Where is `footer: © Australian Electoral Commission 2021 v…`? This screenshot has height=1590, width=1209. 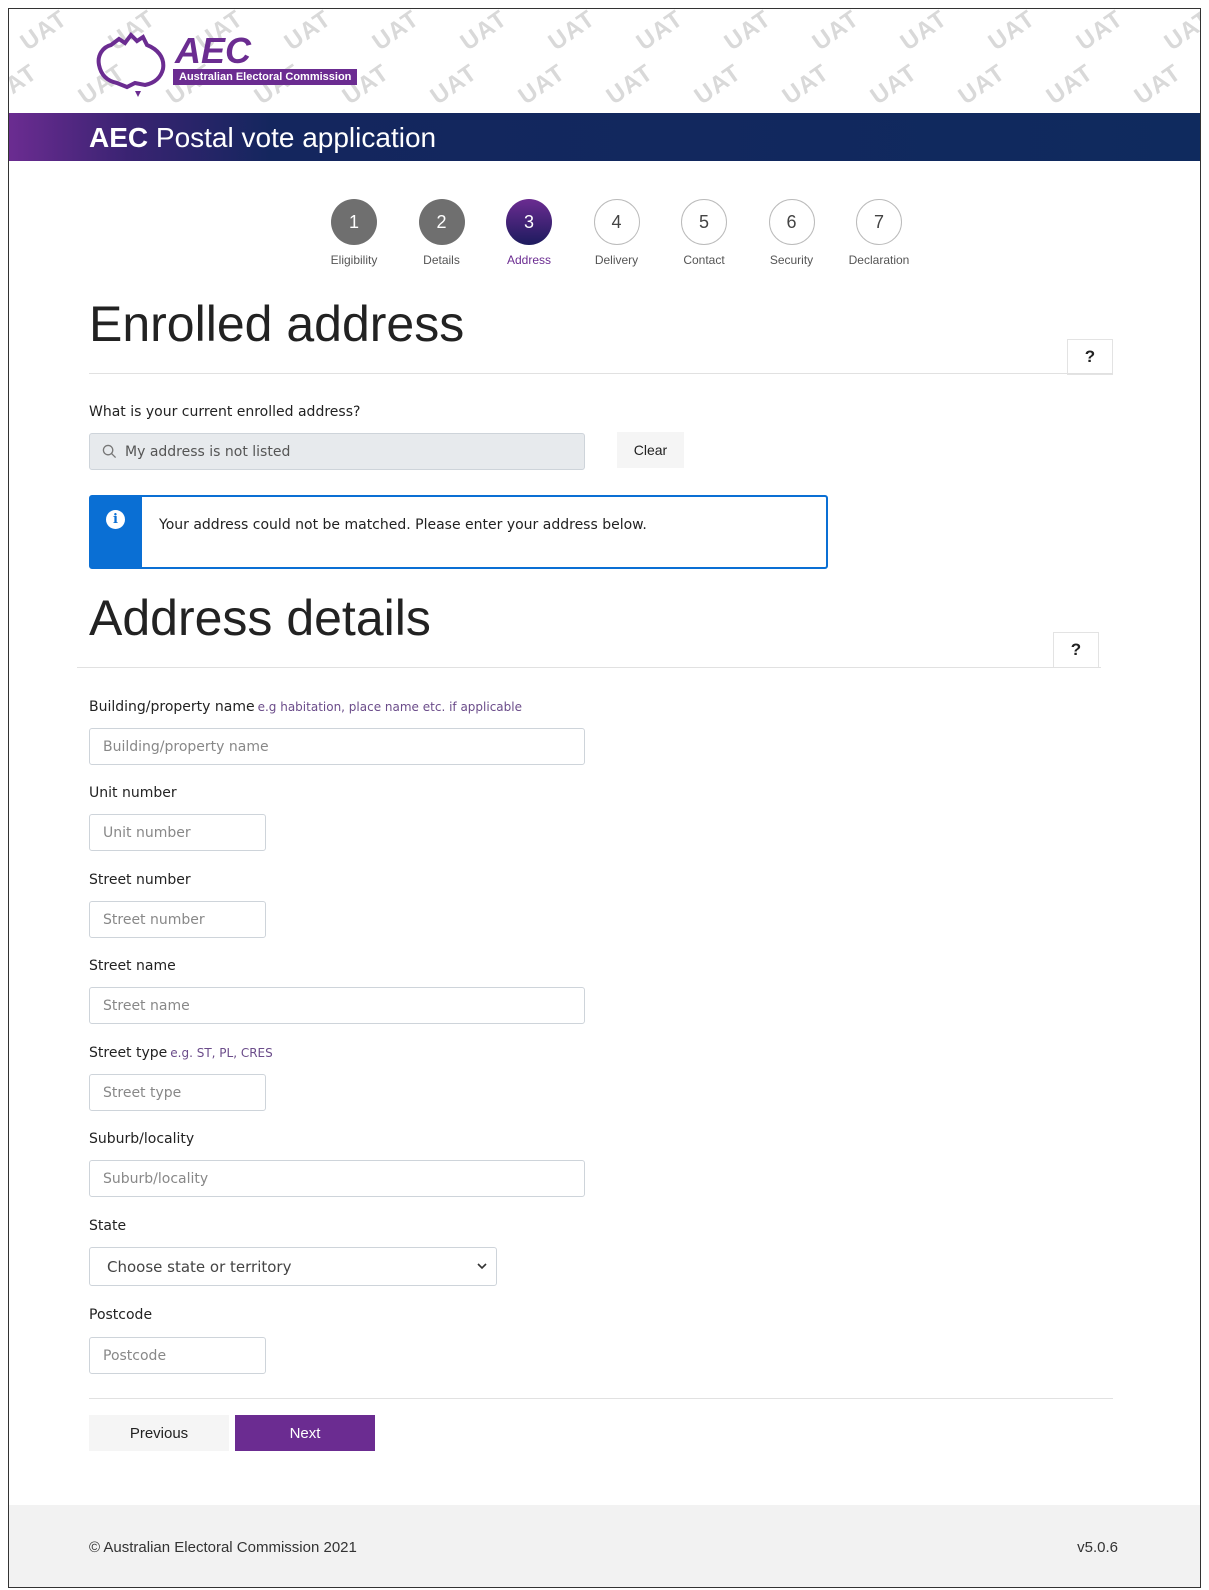 footer: © Australian Electoral Commission 2021 v… is located at coordinates (604, 1546).